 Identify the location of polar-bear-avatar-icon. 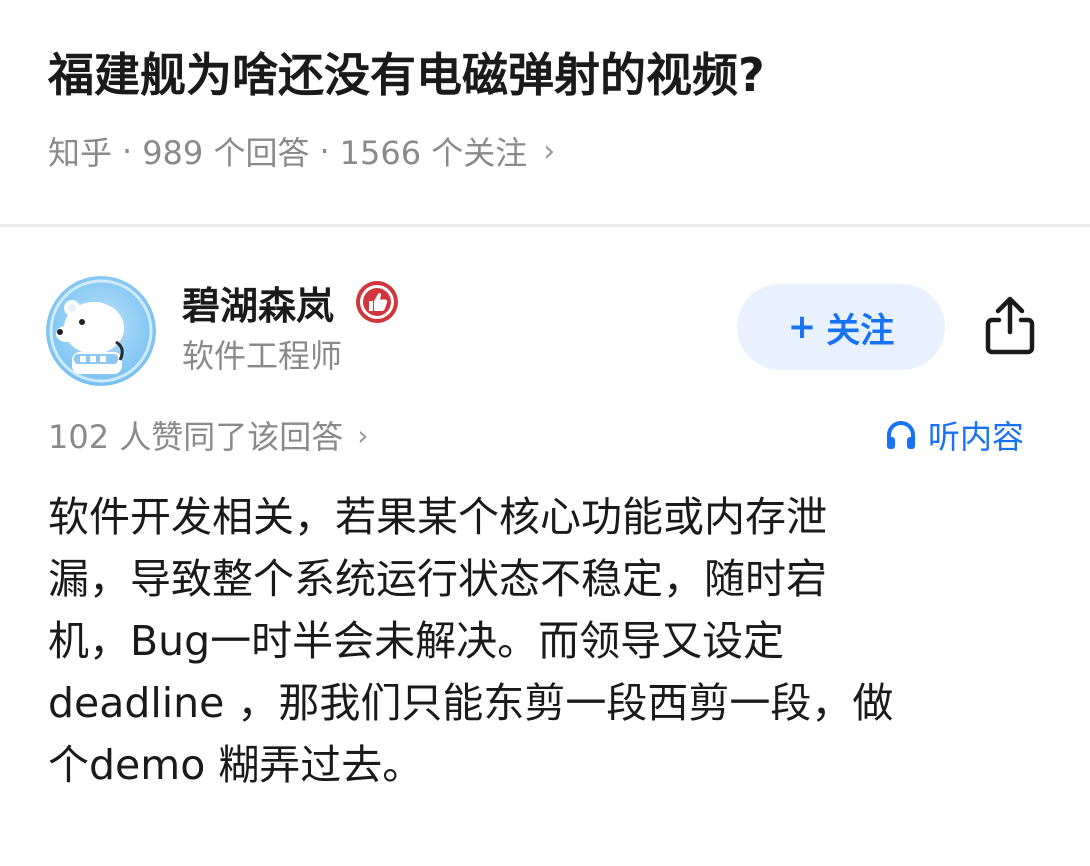
(101, 331).